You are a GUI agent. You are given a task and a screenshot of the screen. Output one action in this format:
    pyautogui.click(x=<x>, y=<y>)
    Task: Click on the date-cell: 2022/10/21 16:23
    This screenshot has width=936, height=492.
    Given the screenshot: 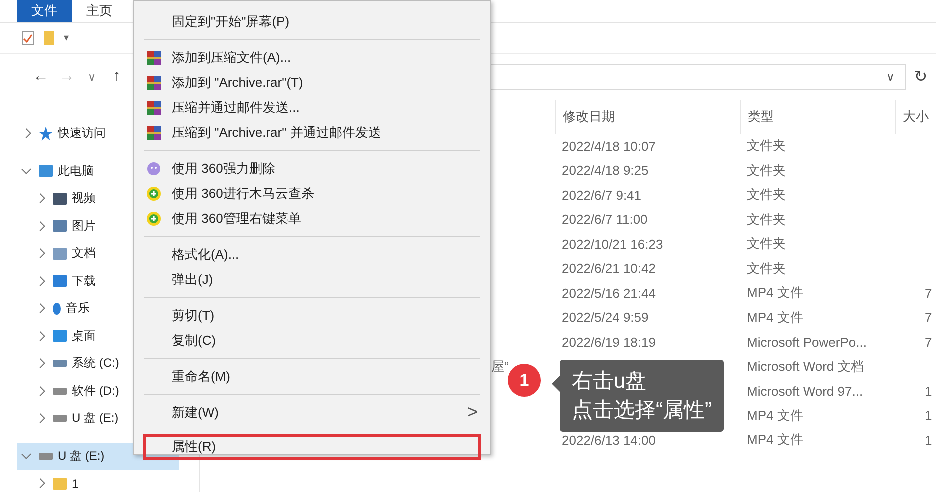 What is the action you would take?
    pyautogui.click(x=613, y=244)
    